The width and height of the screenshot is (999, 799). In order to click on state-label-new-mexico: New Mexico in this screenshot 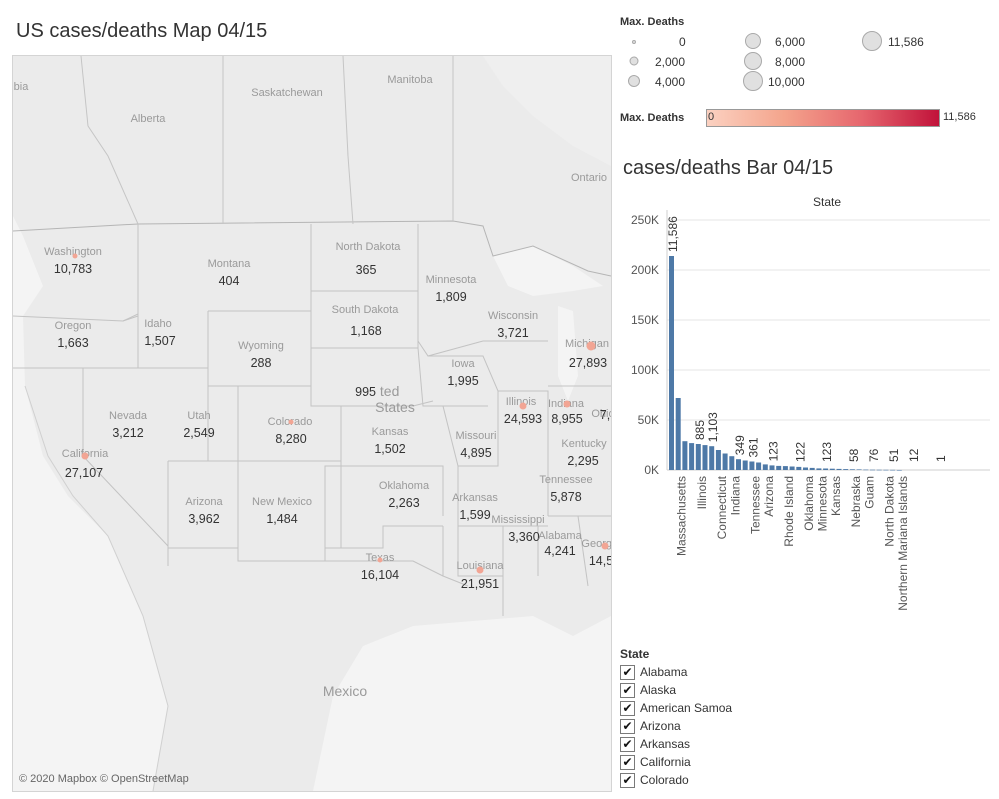, I will do `click(282, 502)`.